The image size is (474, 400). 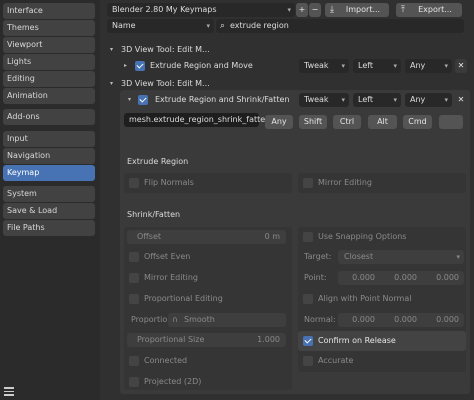 I want to click on normal-vector-field: 0.000 0.000 0.000, so click(x=401, y=320).